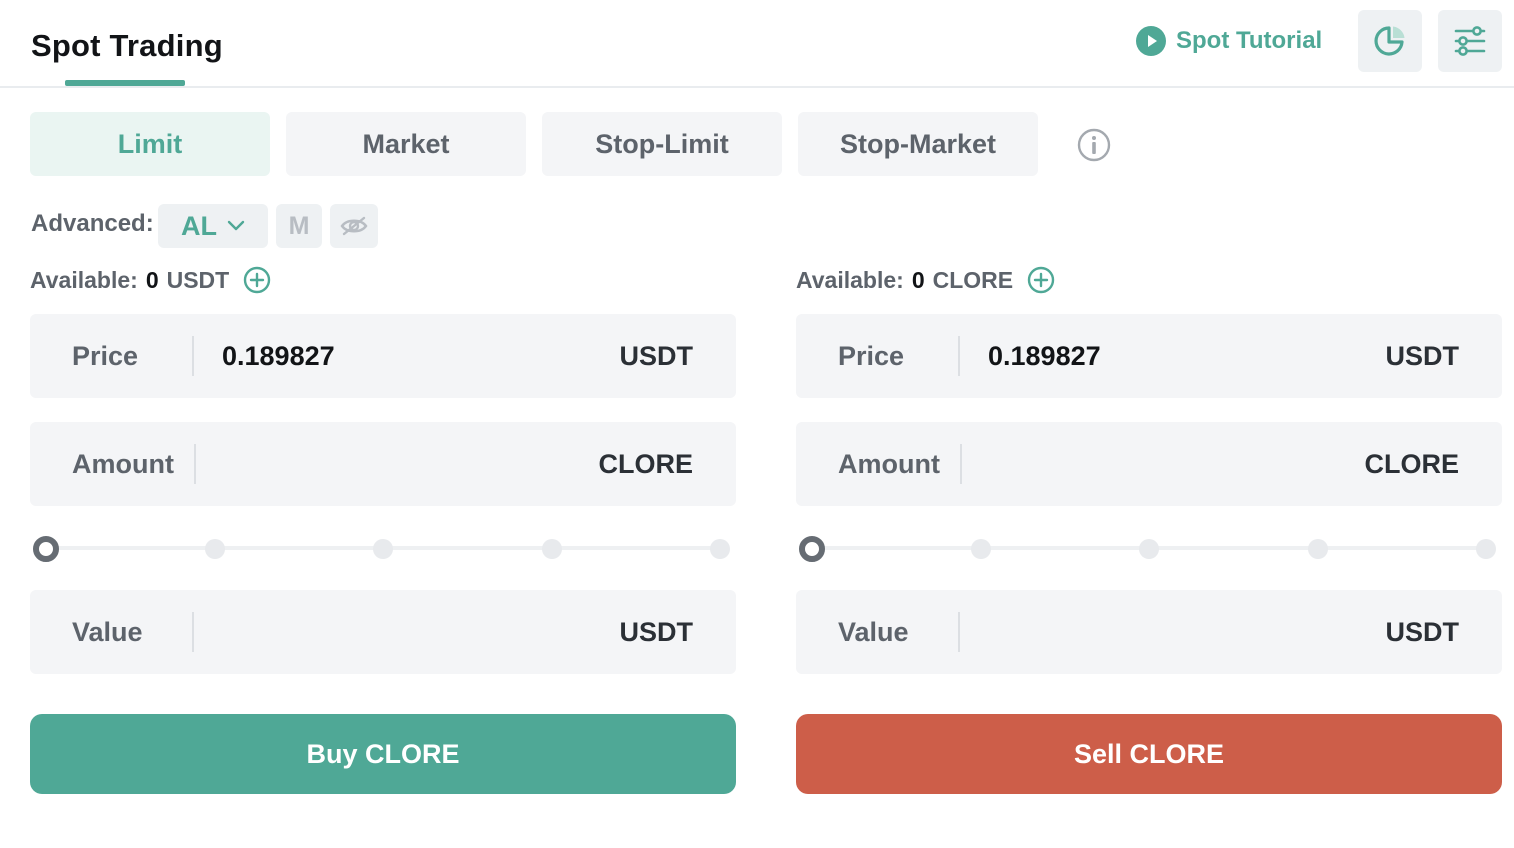 The width and height of the screenshot is (1514, 848). What do you see at coordinates (1149, 754) in the screenshot?
I see `sell-button: Sell CLORE` at bounding box center [1149, 754].